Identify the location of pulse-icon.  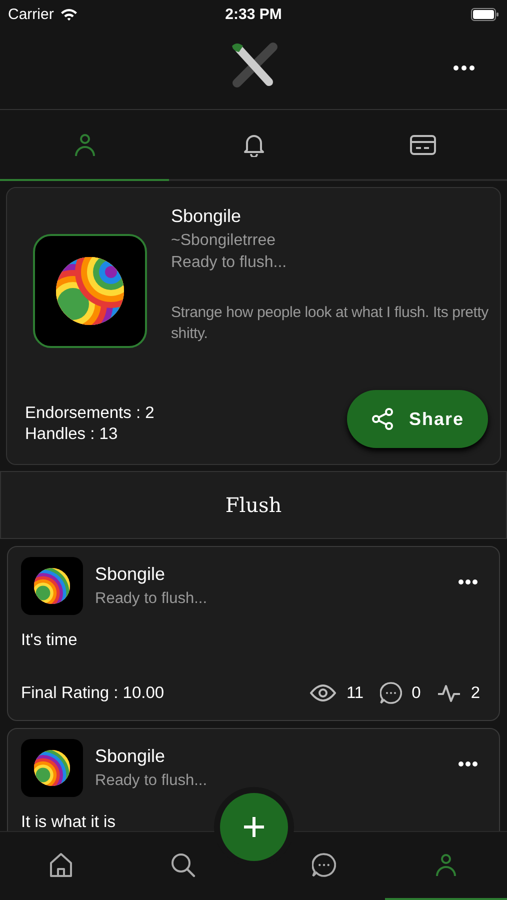
(448, 693).